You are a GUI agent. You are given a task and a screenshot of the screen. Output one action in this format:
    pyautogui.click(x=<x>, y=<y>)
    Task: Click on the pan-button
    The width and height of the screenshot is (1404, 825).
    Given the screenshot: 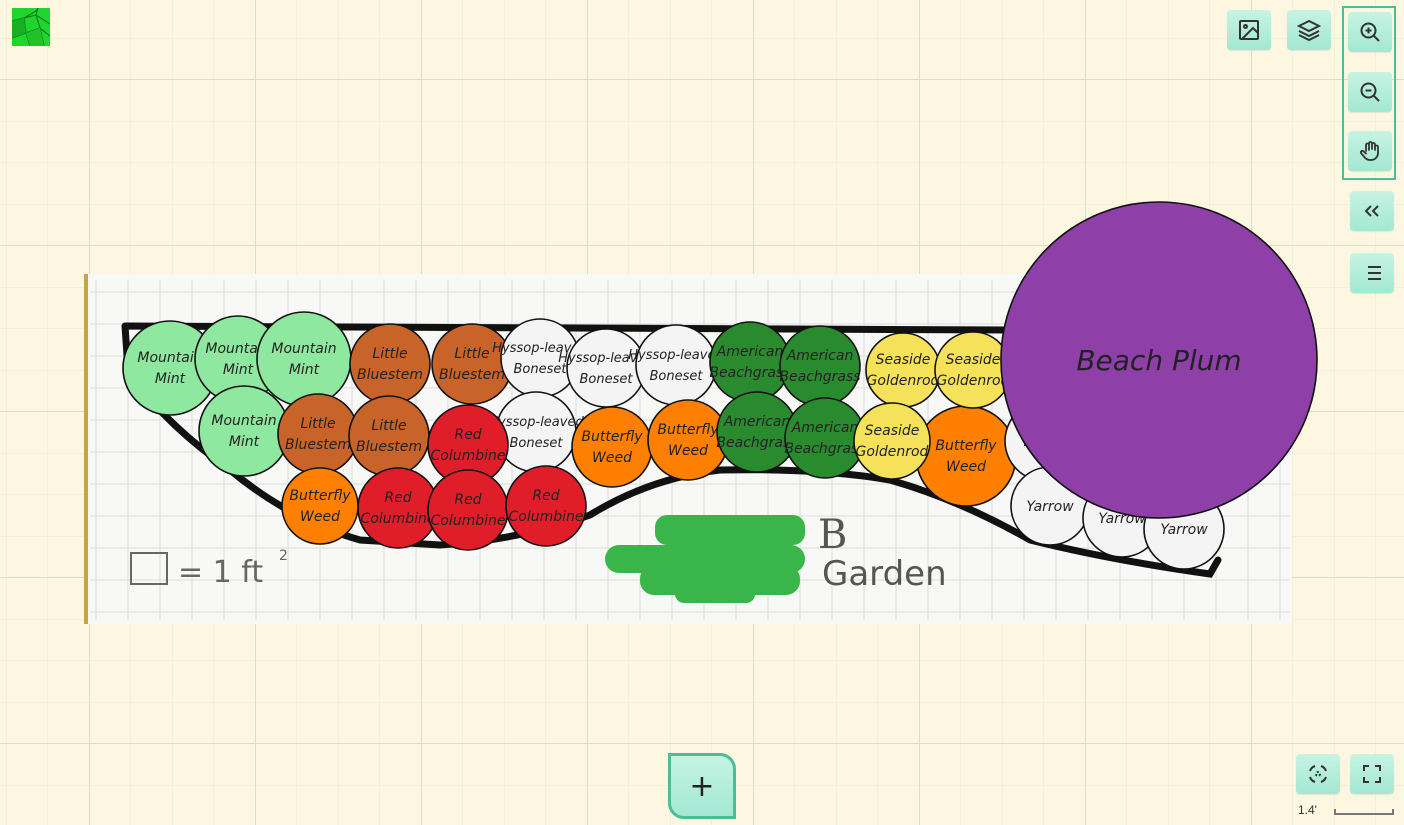 What is the action you would take?
    pyautogui.click(x=1370, y=151)
    